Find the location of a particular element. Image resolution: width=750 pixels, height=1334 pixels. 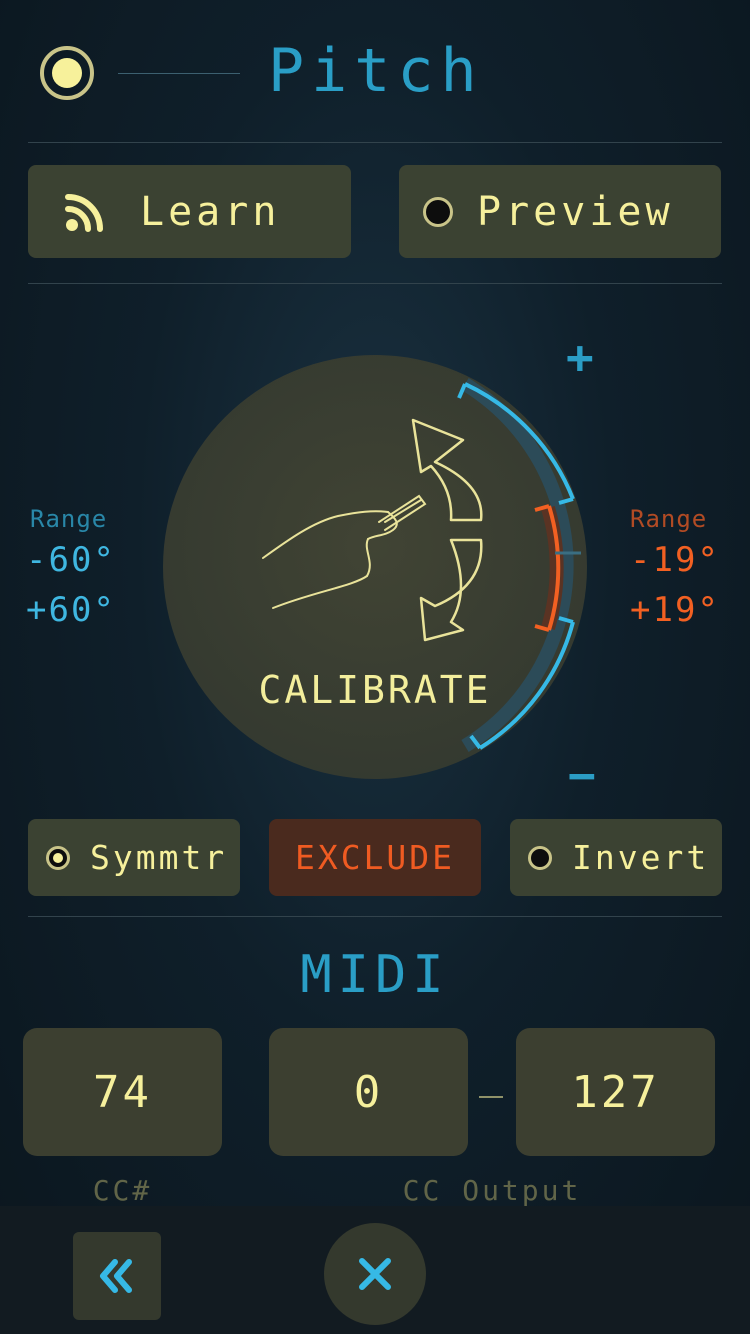

cc-max-field: 127 is located at coordinates (615, 1092).